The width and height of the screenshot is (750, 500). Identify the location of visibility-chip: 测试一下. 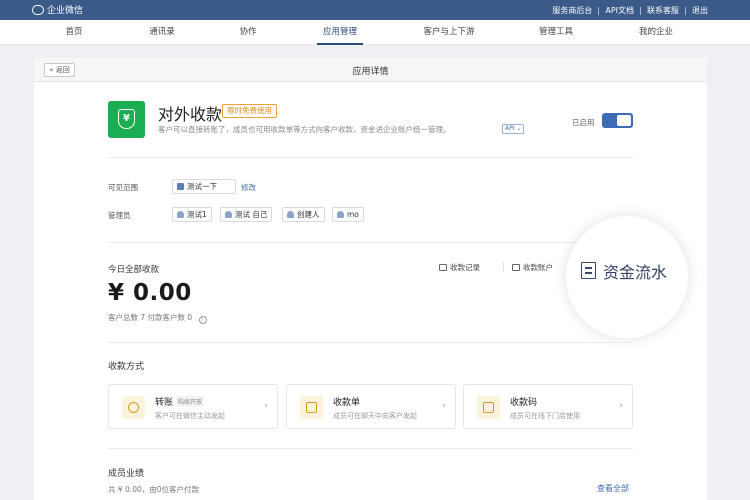
(204, 186).